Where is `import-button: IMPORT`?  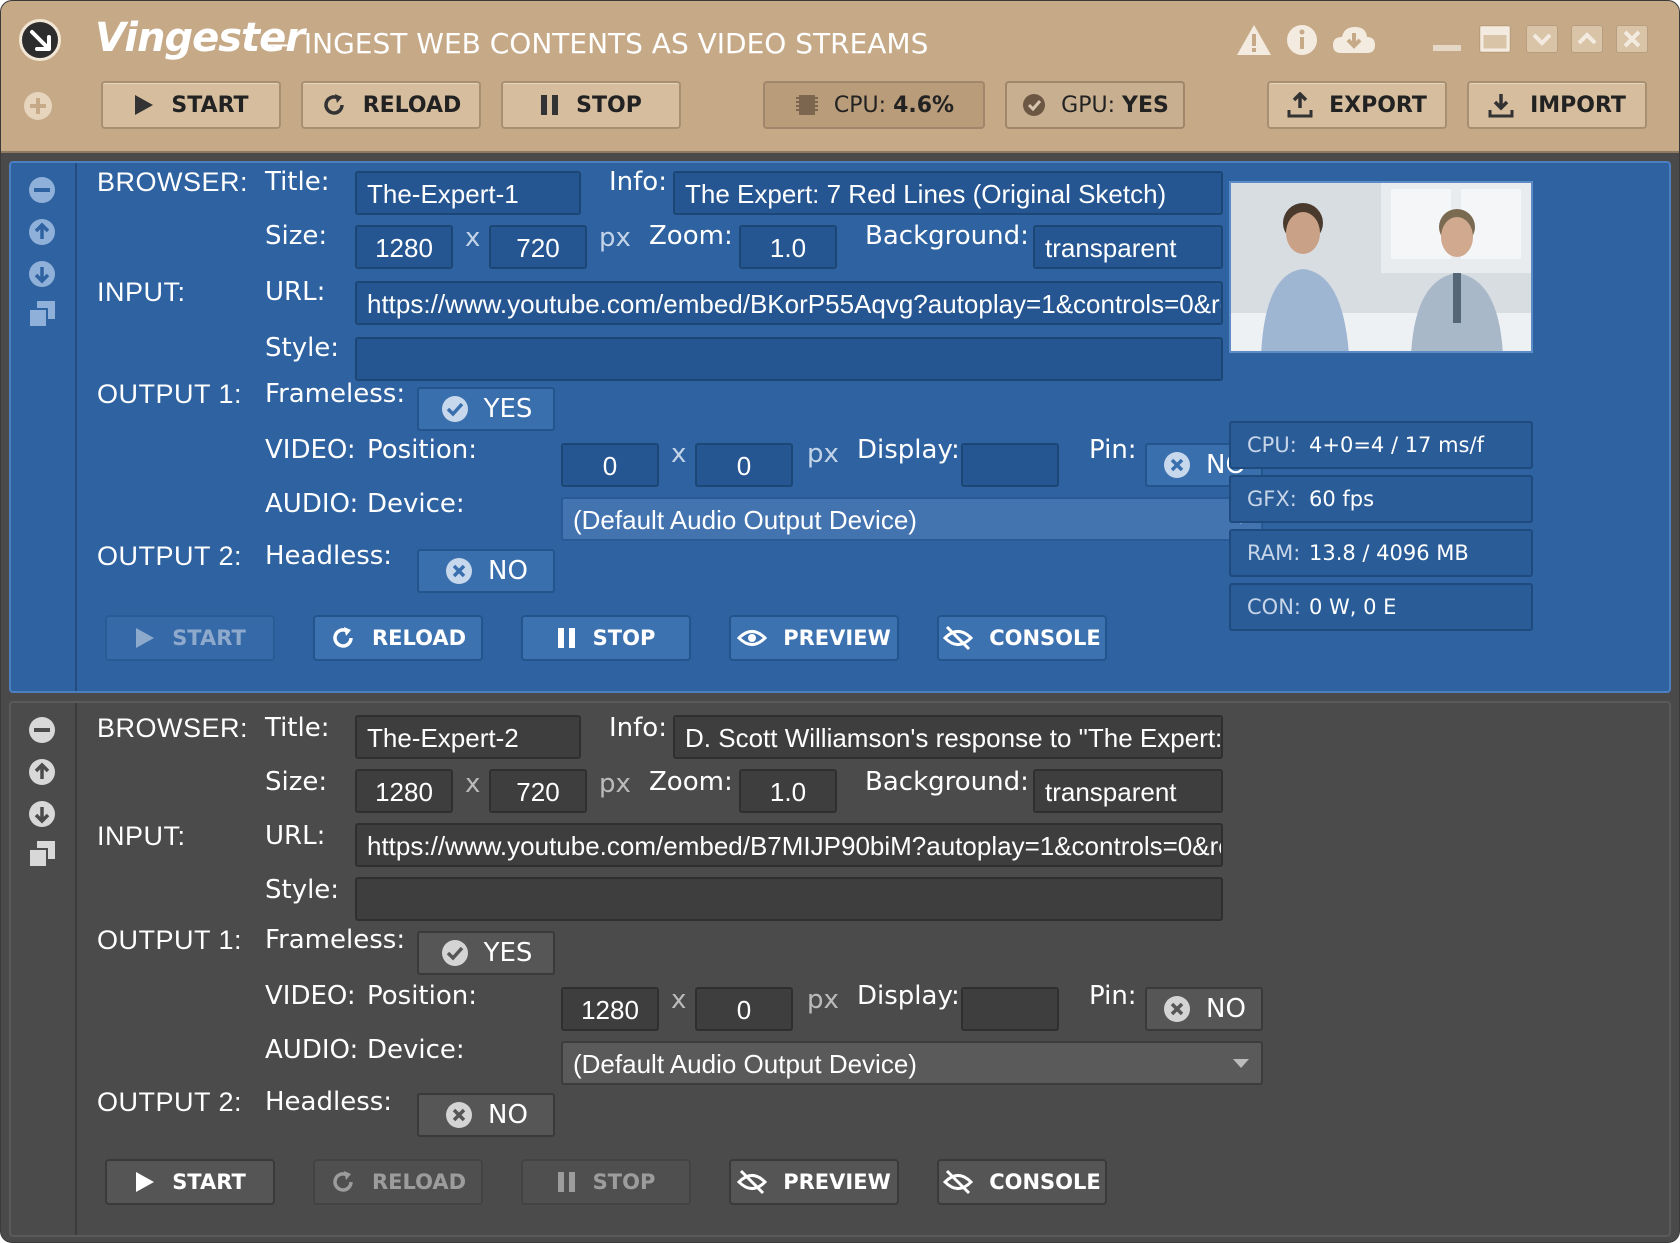 import-button: IMPORT is located at coordinates (1557, 105).